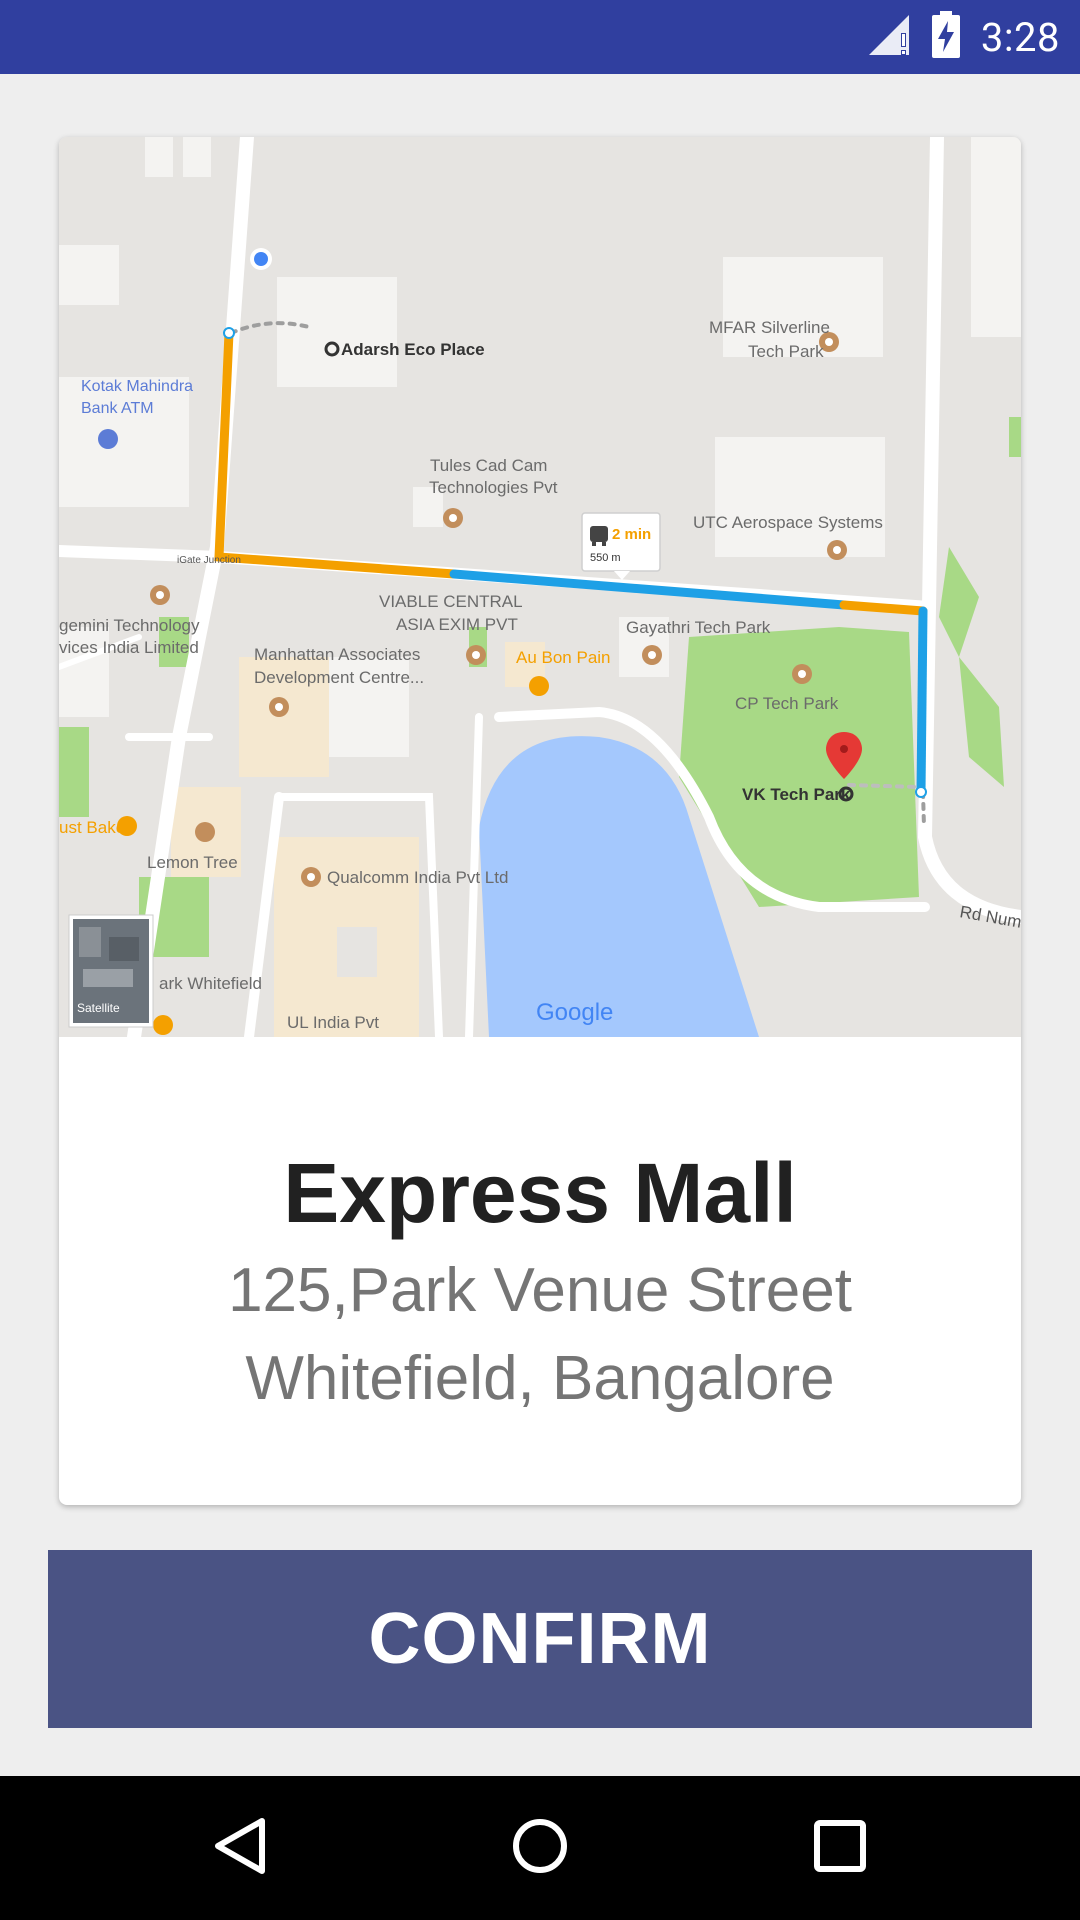 This screenshot has height=1920, width=1080. What do you see at coordinates (787, 703) in the screenshot?
I see `map-label-cptech: CP Tech Park` at bounding box center [787, 703].